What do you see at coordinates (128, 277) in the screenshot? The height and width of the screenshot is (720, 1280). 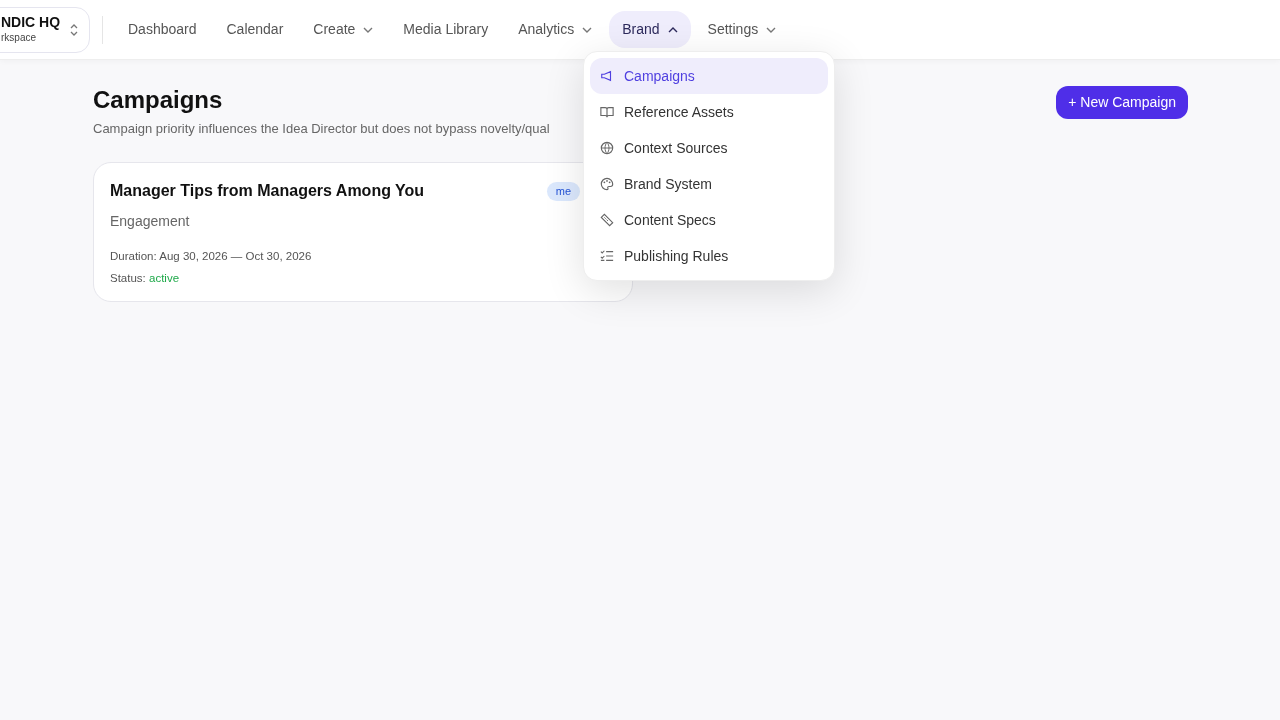 I see `status-label: Status:` at bounding box center [128, 277].